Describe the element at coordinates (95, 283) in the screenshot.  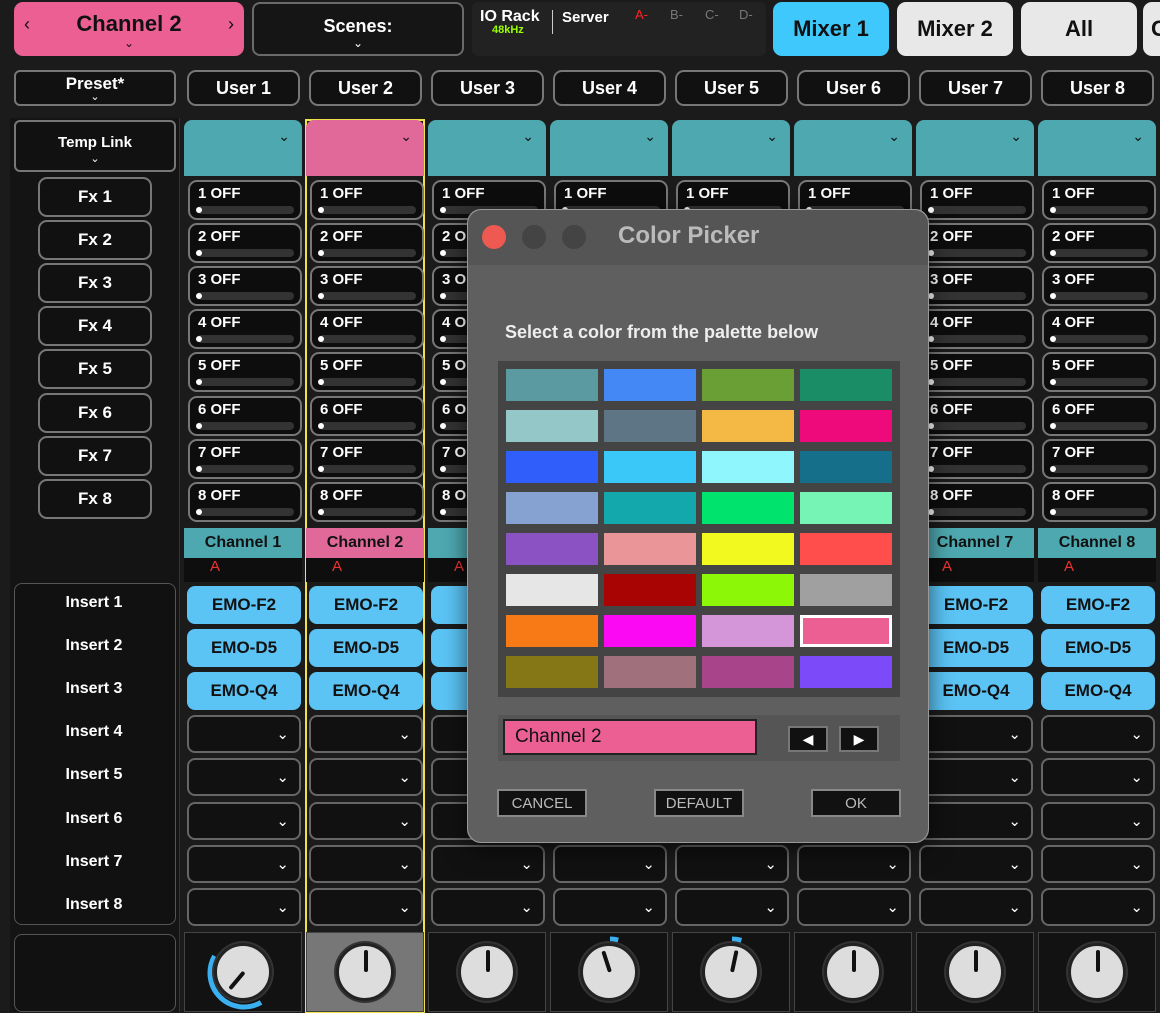
I see `fx-button-3: Fx 3` at that location.